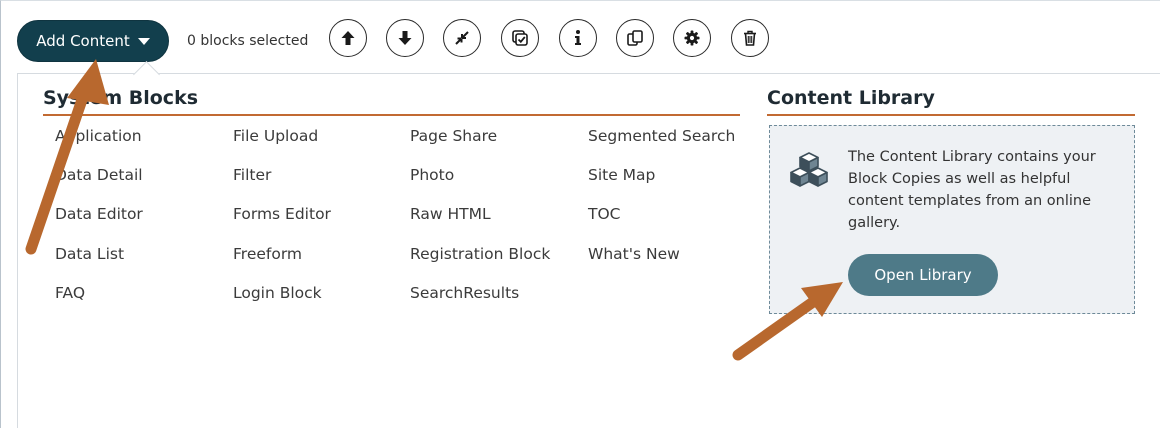  I want to click on caret-down-icon, so click(143, 41).